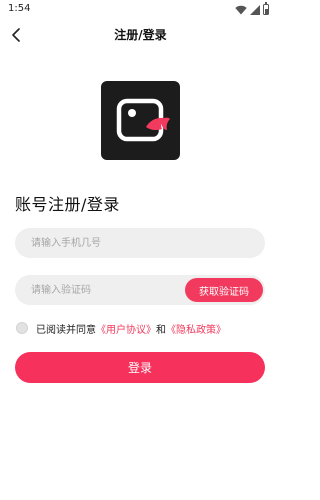  What do you see at coordinates (161, 330) in the screenshot?
I see `agreement-conjunction: 和` at bounding box center [161, 330].